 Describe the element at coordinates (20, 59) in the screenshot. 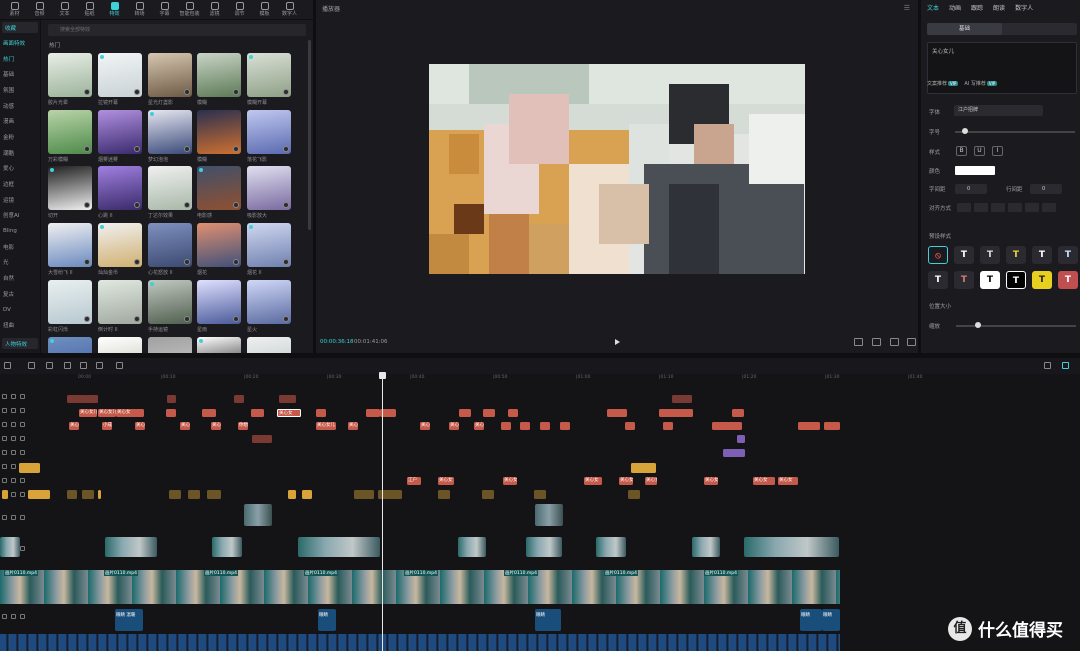

I see `nav-item: 热门` at that location.